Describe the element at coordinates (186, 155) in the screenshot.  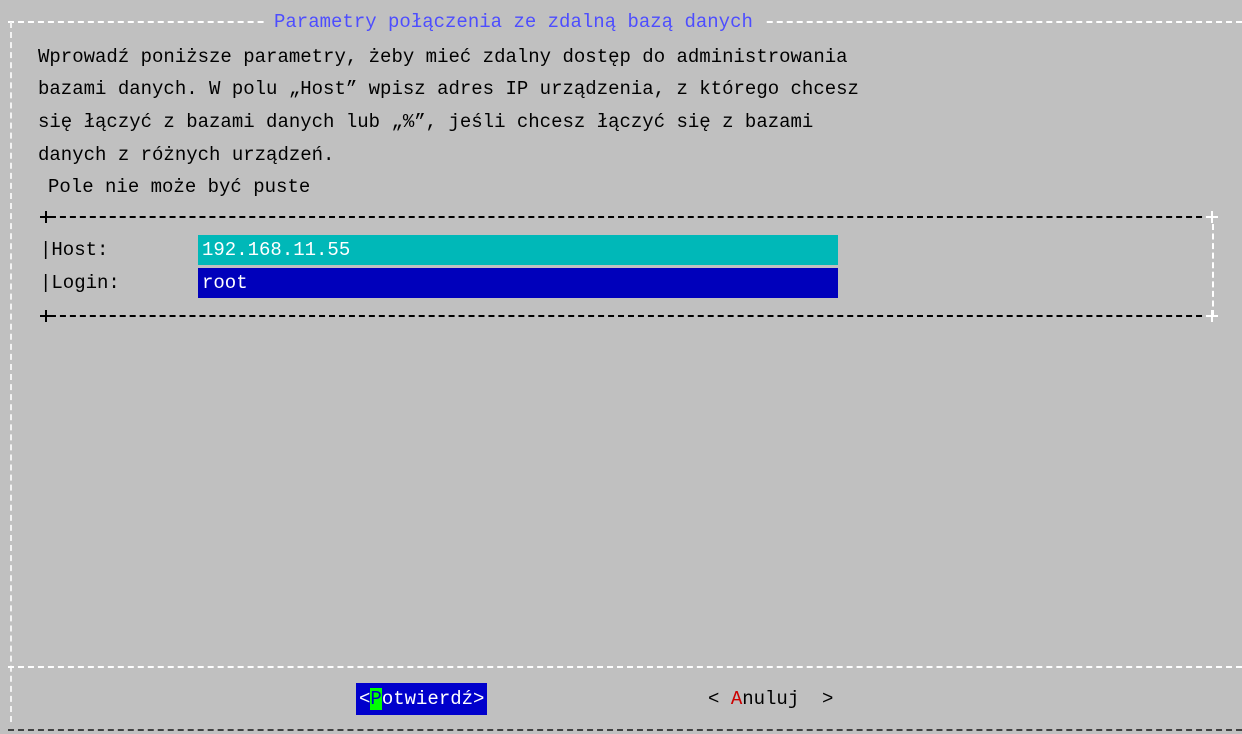
I see `description-line: danych z różnych urządzeń.` at that location.